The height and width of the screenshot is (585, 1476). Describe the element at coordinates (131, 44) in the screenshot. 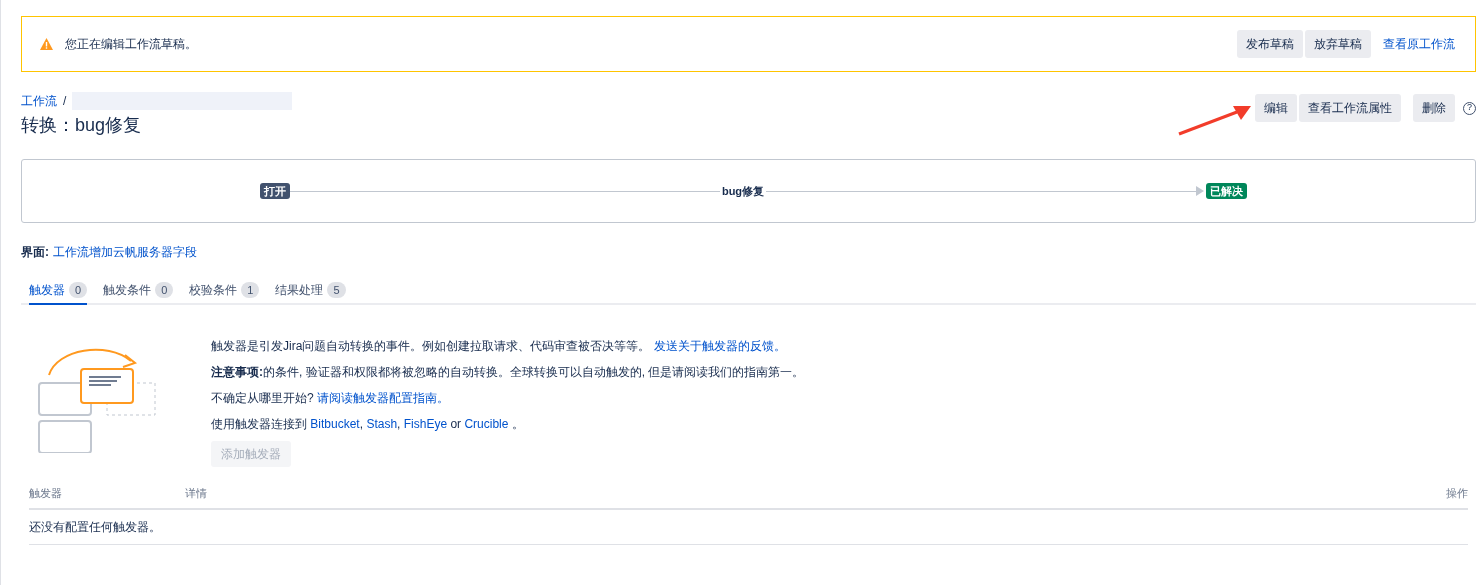

I see `banner-message: 您正在编辑工作流草稿。` at that location.